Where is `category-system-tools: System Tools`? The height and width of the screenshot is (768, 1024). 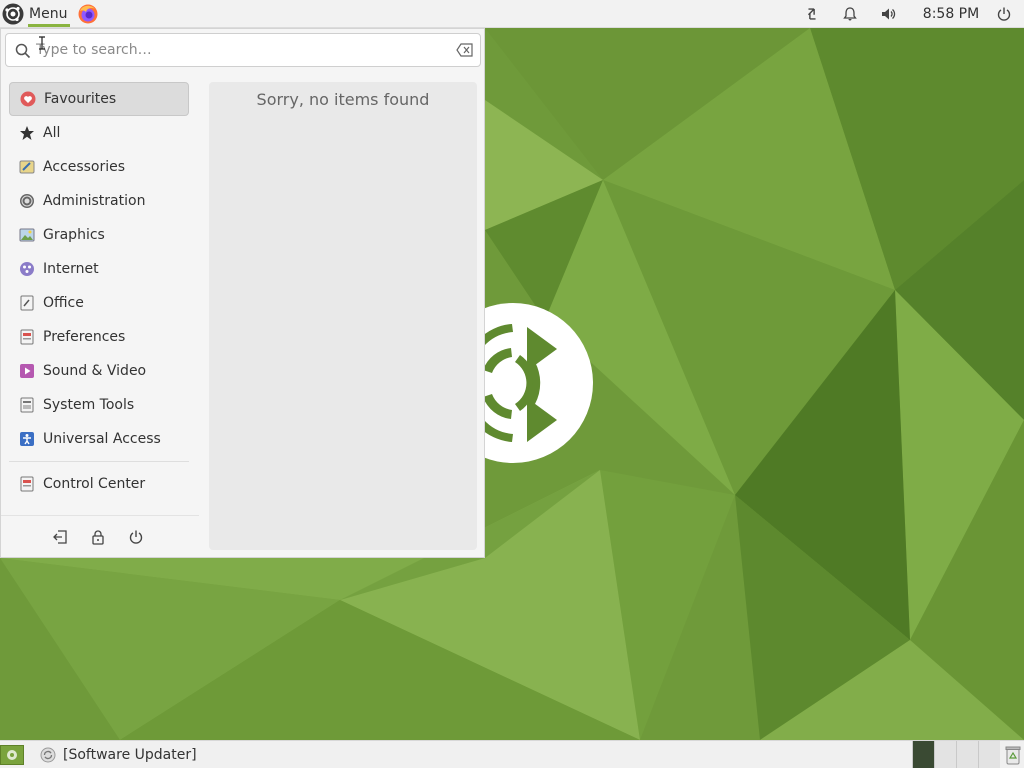
category-system-tools: System Tools is located at coordinates (99, 405).